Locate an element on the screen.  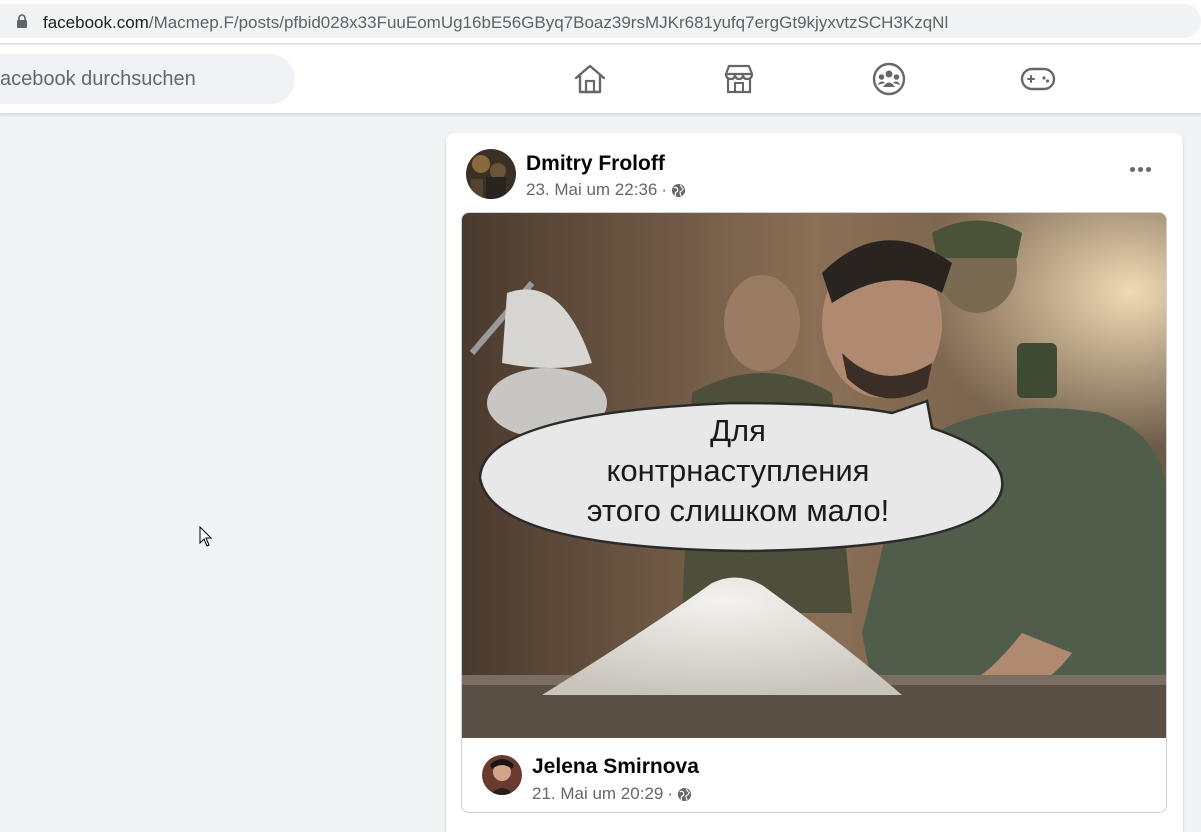
caption-line-3: этого слишком мало! is located at coordinates (738, 510).